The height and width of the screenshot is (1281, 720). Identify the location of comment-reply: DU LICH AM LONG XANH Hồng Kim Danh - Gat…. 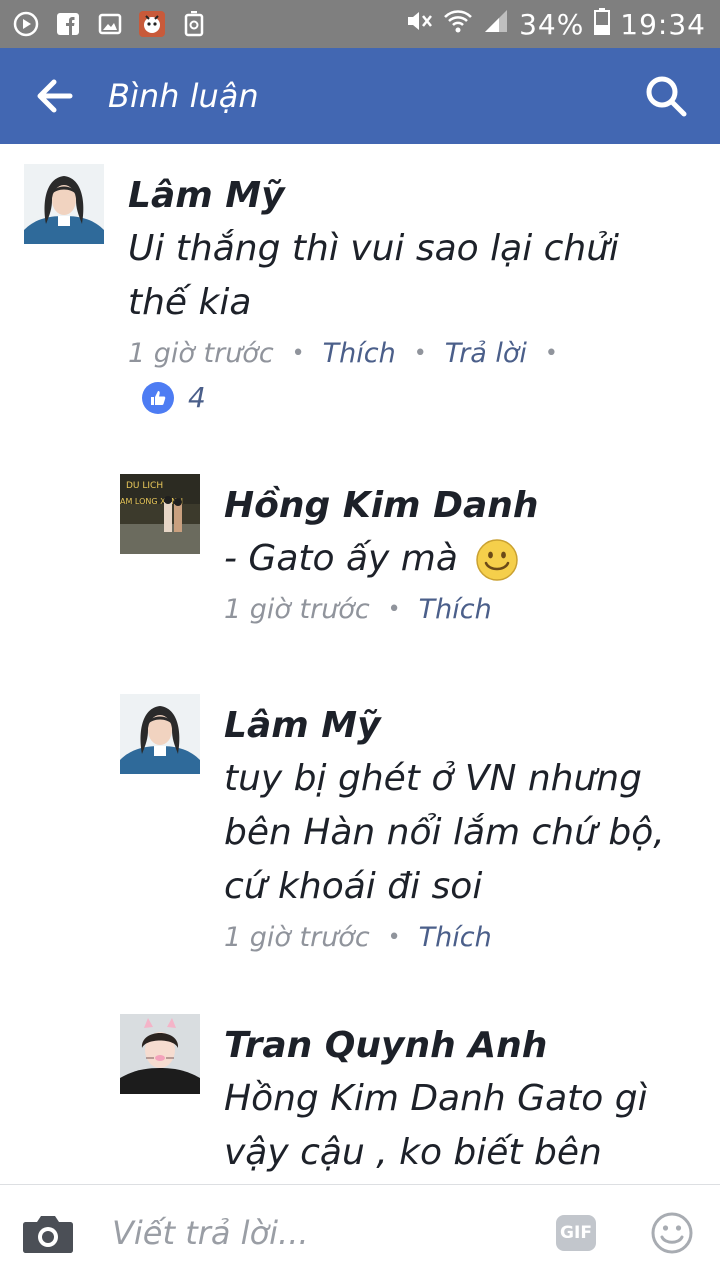
(360, 559).